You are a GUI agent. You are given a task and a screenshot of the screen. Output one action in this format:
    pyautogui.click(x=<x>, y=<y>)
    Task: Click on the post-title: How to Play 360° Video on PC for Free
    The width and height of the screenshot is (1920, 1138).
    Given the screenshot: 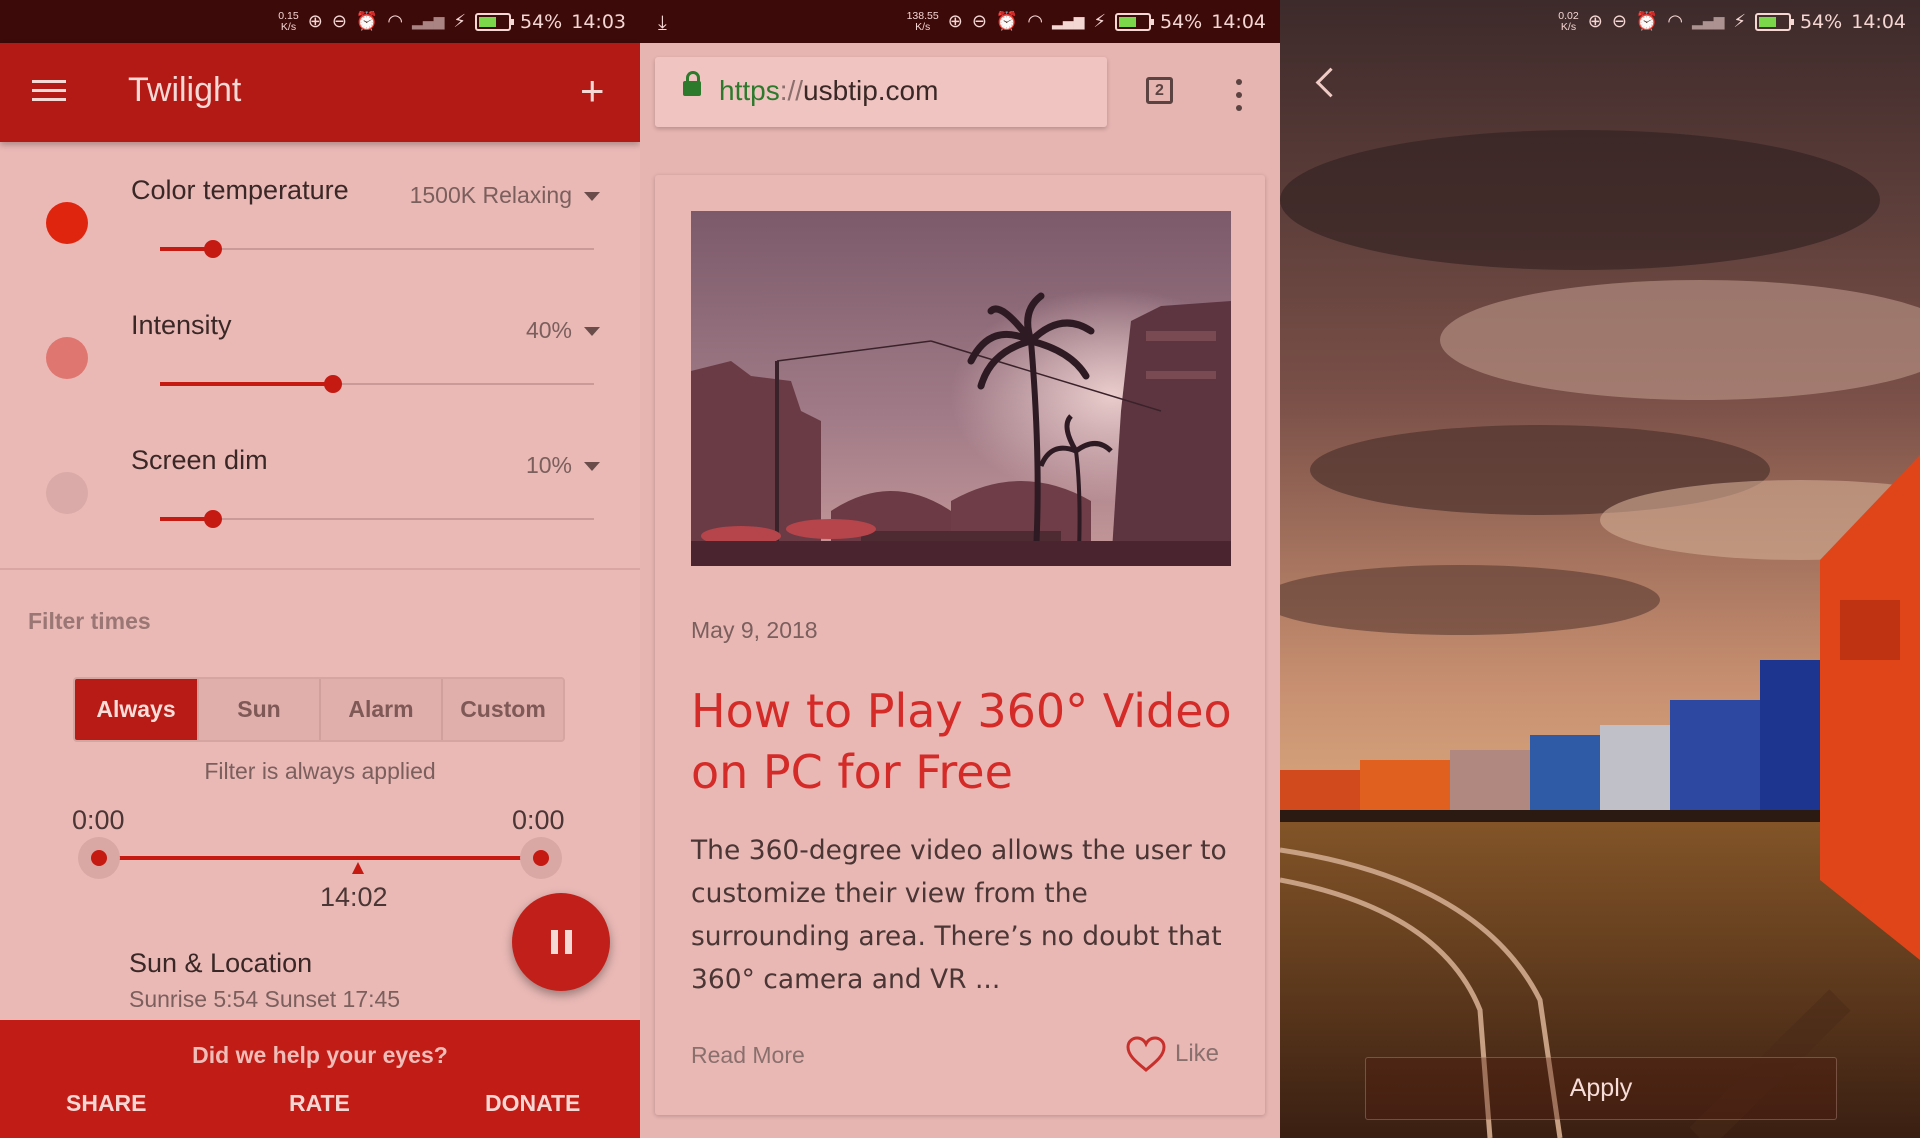 What is the action you would take?
    pyautogui.click(x=971, y=742)
    